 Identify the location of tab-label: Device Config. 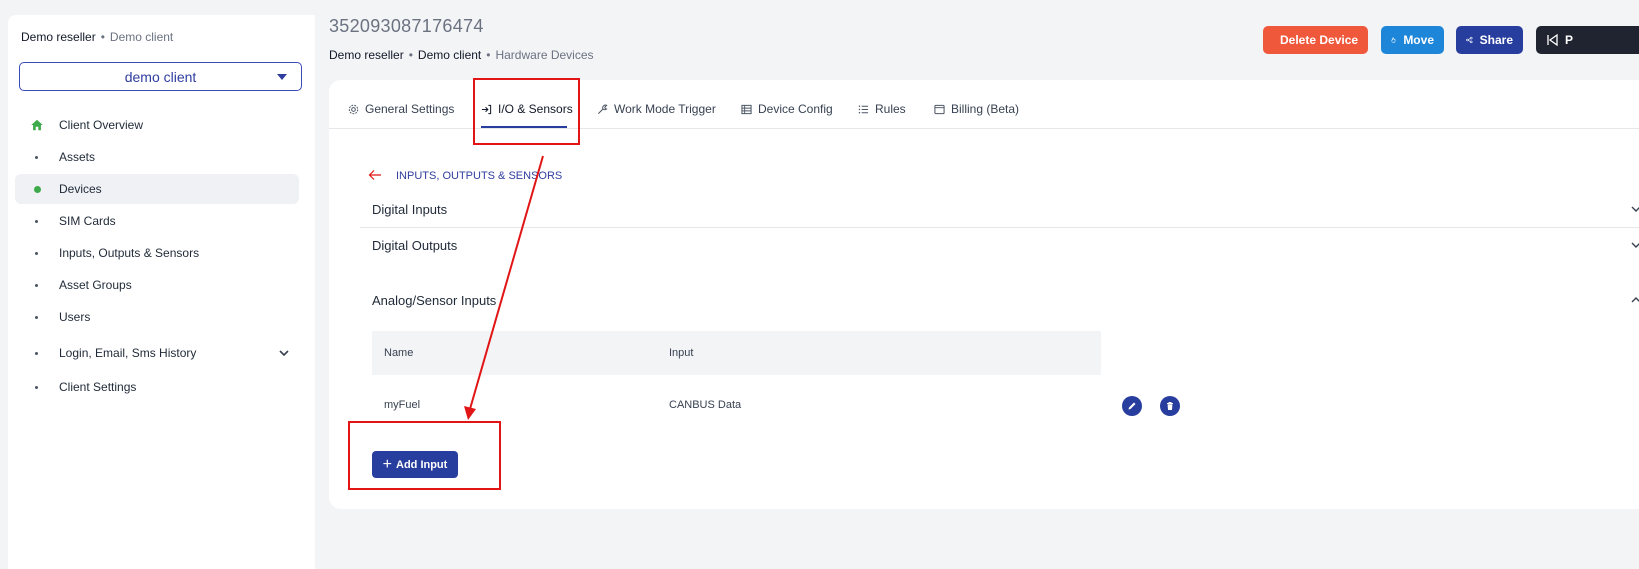
(795, 109).